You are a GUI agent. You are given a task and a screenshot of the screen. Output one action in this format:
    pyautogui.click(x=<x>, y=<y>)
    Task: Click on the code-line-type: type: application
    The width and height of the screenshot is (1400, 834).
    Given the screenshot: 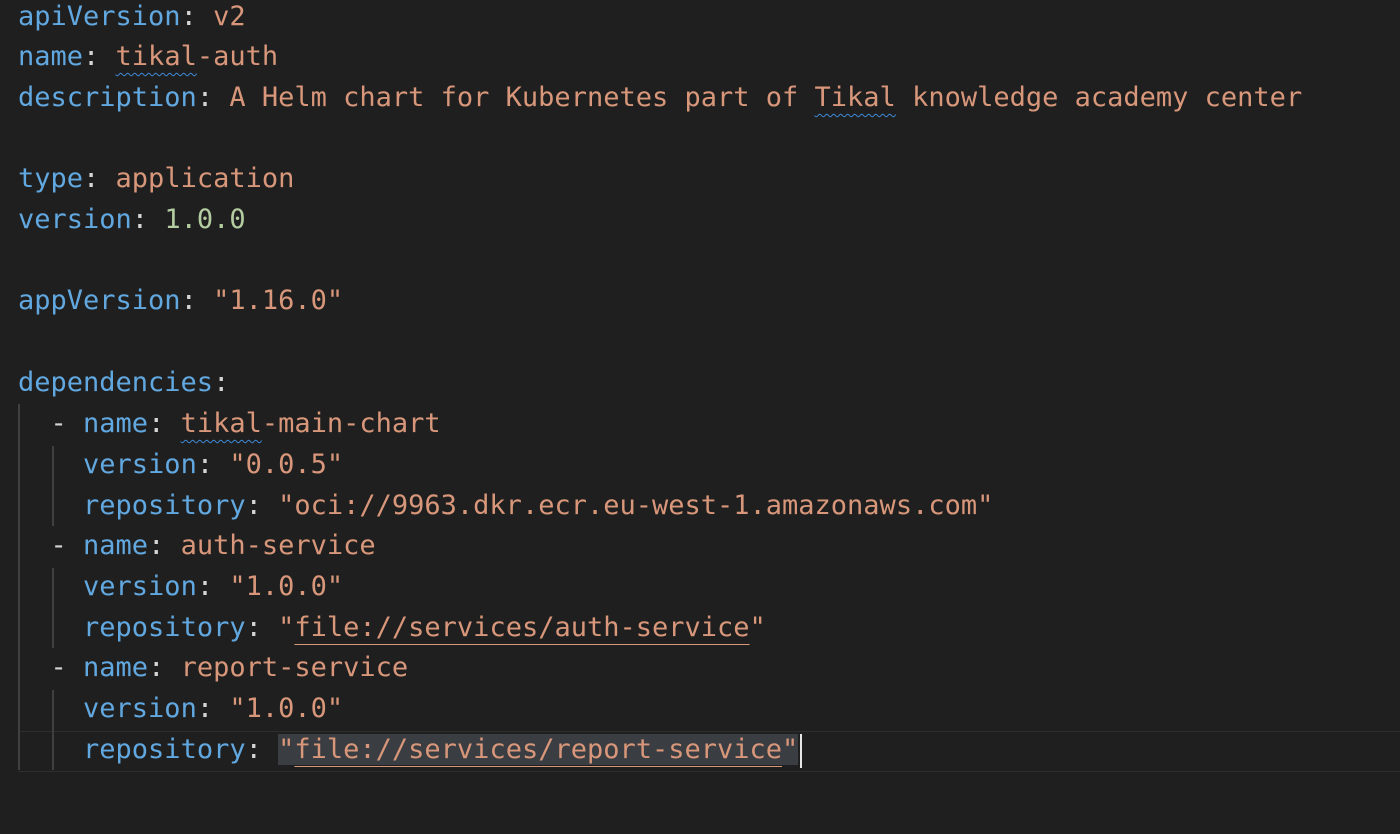 What is the action you would take?
    pyautogui.click(x=156, y=179)
    